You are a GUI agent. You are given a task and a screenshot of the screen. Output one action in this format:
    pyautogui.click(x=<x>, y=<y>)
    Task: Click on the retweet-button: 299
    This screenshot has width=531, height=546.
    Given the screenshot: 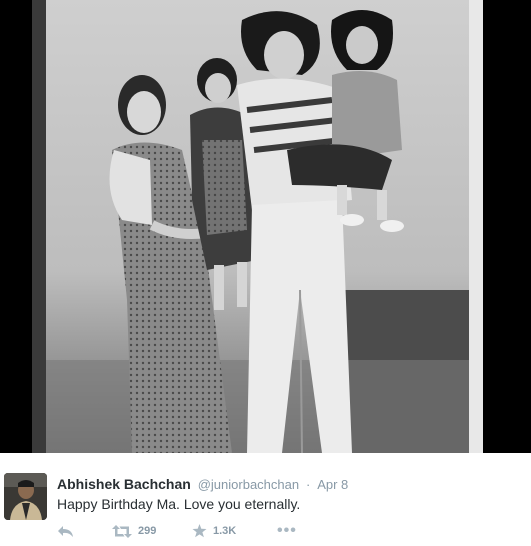 What is the action you would take?
    pyautogui.click(x=152, y=531)
    